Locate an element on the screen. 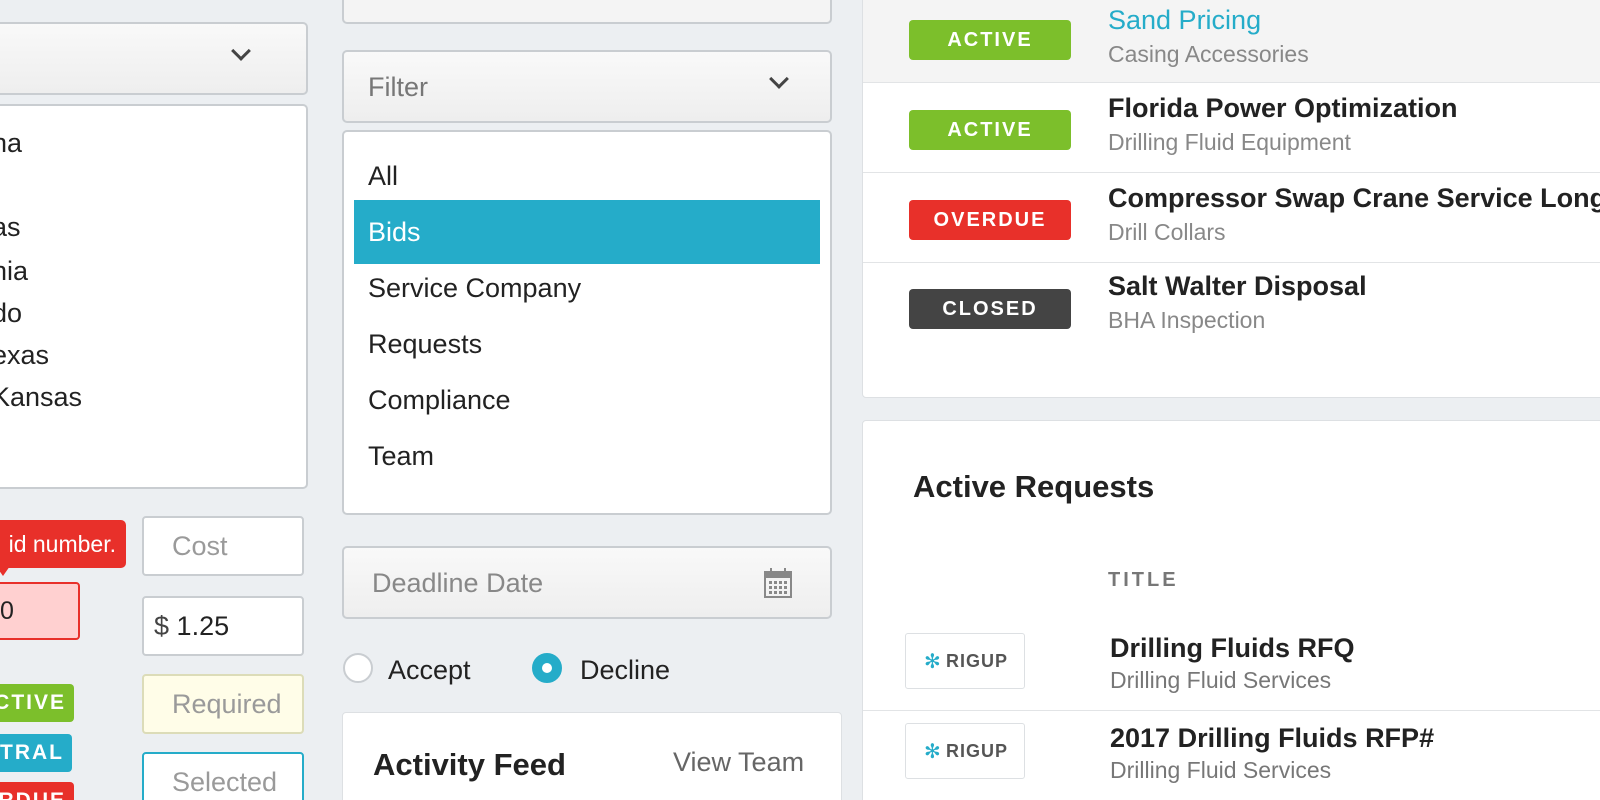 The height and width of the screenshot is (800, 1600). project-subtitle: Drill Collars is located at coordinates (1167, 232).